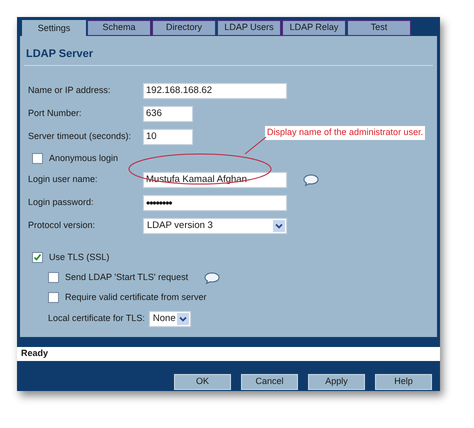 The height and width of the screenshot is (428, 474). I want to click on tab: Directory, so click(184, 28).